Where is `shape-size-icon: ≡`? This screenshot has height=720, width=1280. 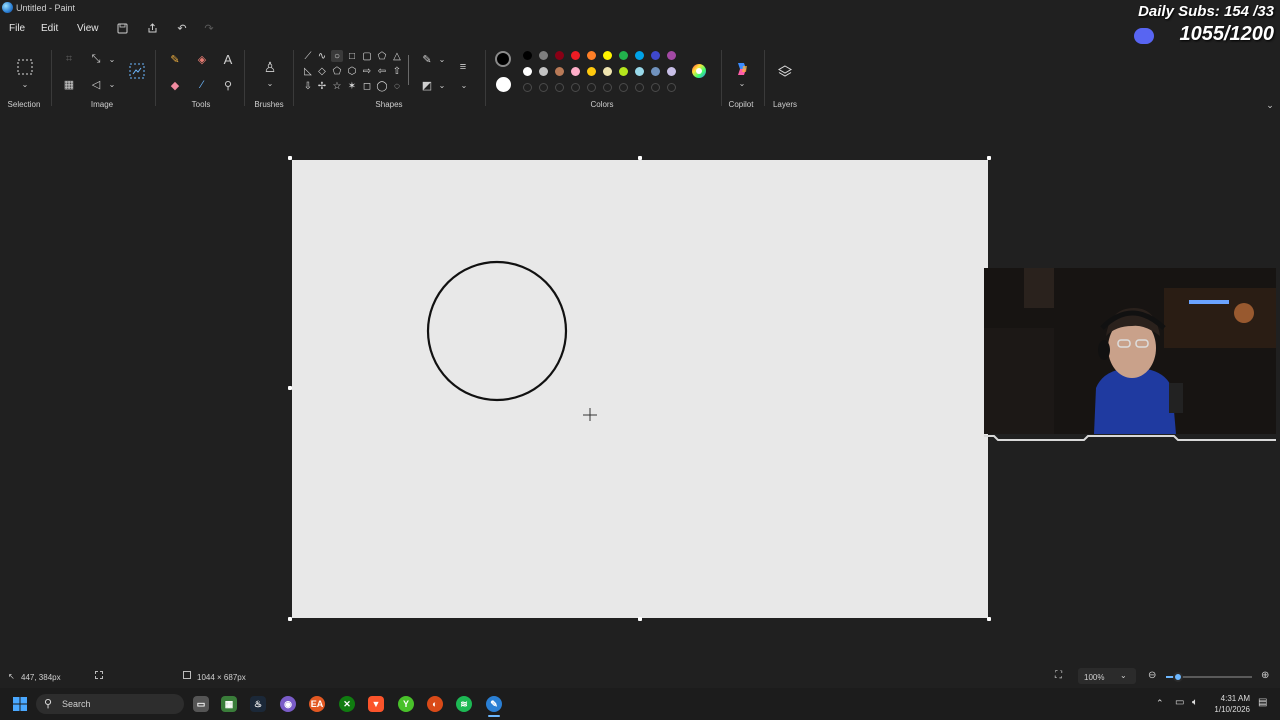
shape-size-icon: ≡ is located at coordinates (463, 67).